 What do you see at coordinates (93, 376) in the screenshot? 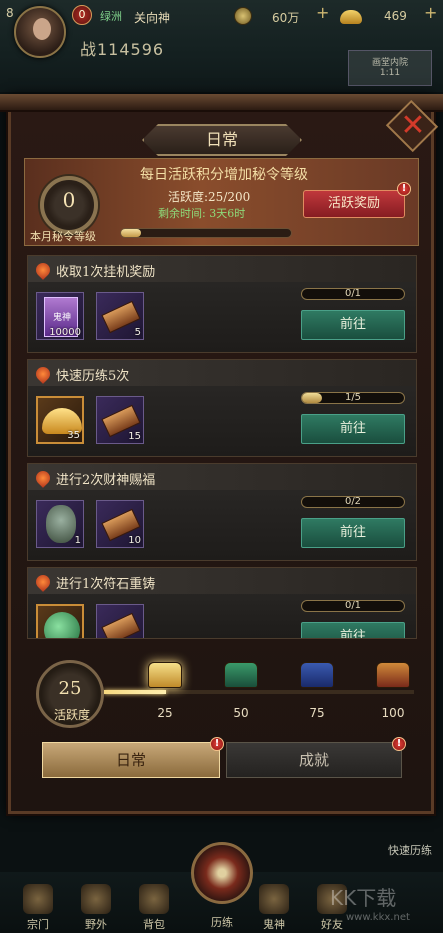
I see `task-name: 快速历练5次` at bounding box center [93, 376].